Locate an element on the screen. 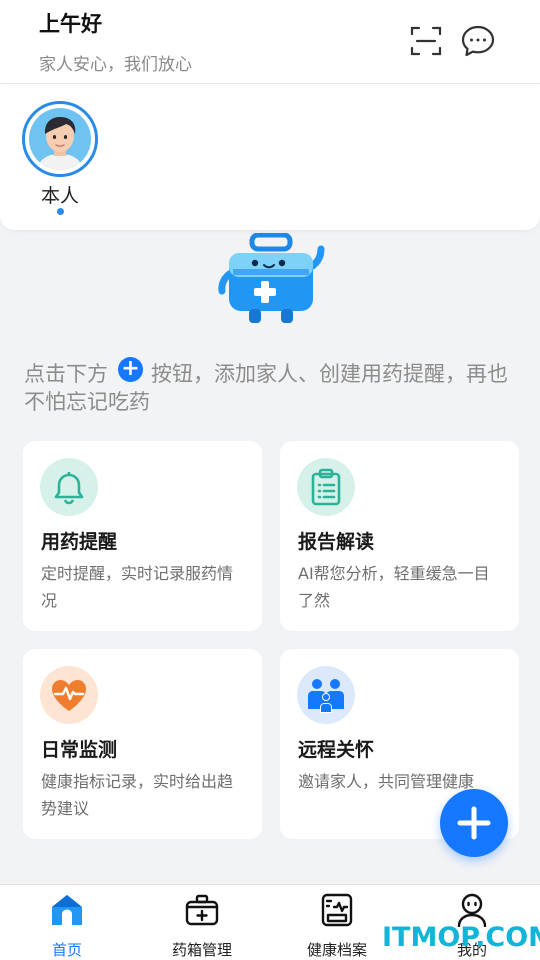 This screenshot has height=960, width=540. tab-label: 健康档案 is located at coordinates (336, 950).